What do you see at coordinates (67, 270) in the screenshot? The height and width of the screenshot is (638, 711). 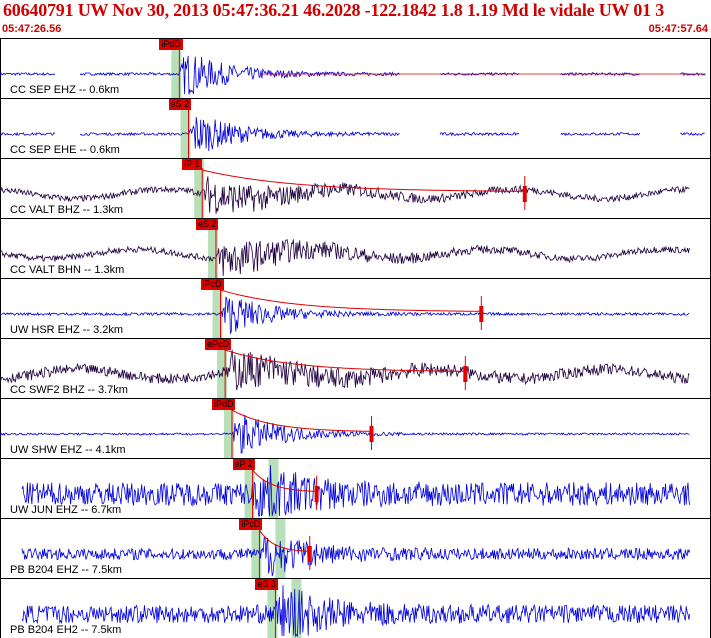 I see `channel-label: CC VALT BHN -- 1.3km` at bounding box center [67, 270].